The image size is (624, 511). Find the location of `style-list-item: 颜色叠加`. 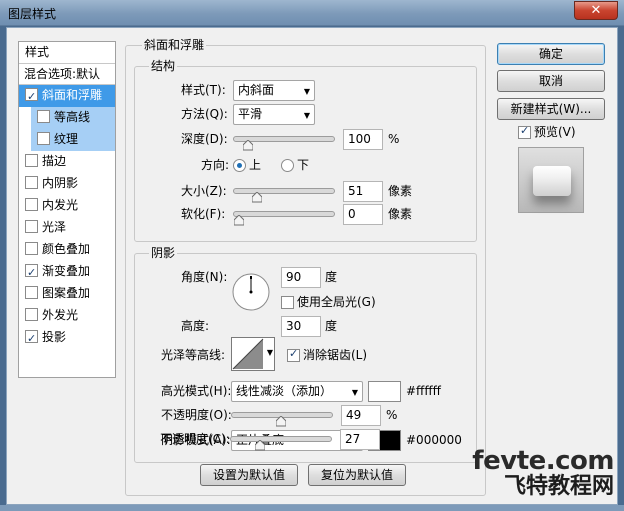

style-list-item: 颜色叠加 is located at coordinates (67, 250).